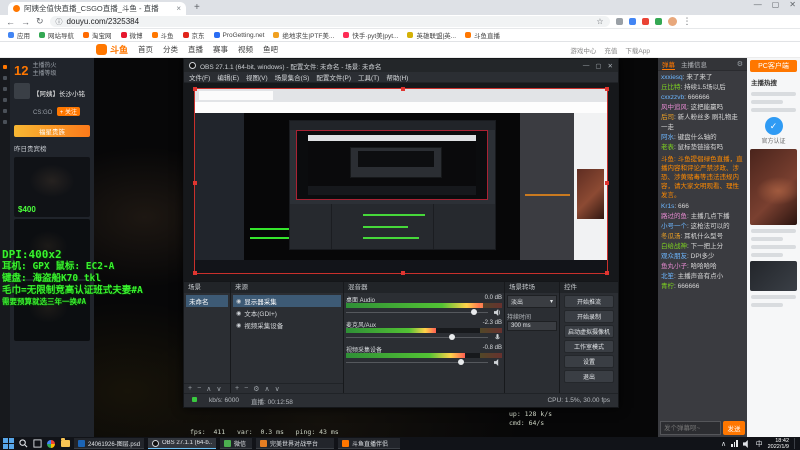 Image resolution: width=800 pixels, height=450 pixels. Describe the element at coordinates (266, 389) in the screenshot. I see `source-up-icon: ∧` at that location.